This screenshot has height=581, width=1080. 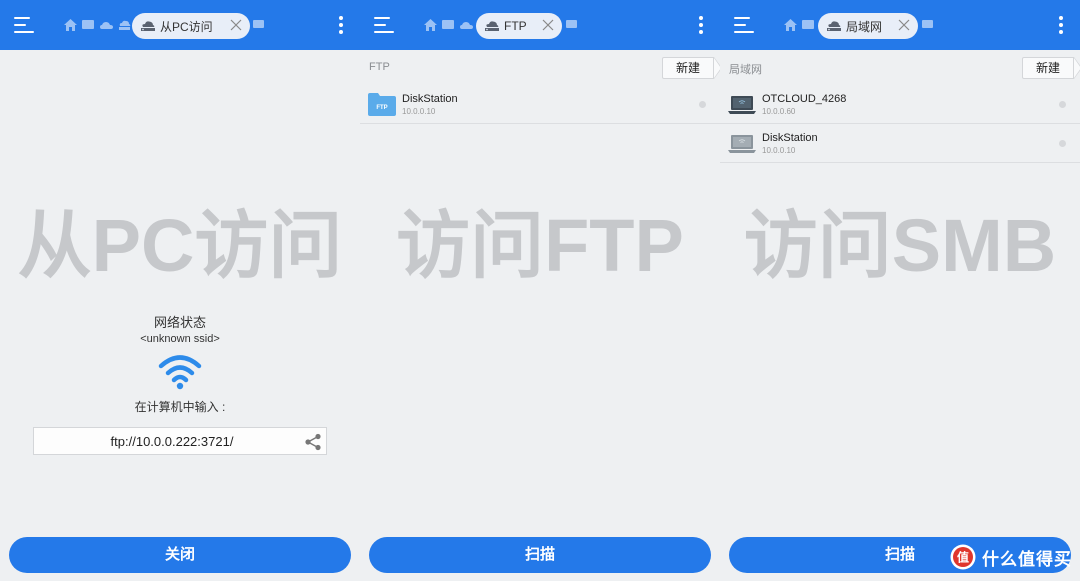 I want to click on close-button: 关闭, so click(x=180, y=555).